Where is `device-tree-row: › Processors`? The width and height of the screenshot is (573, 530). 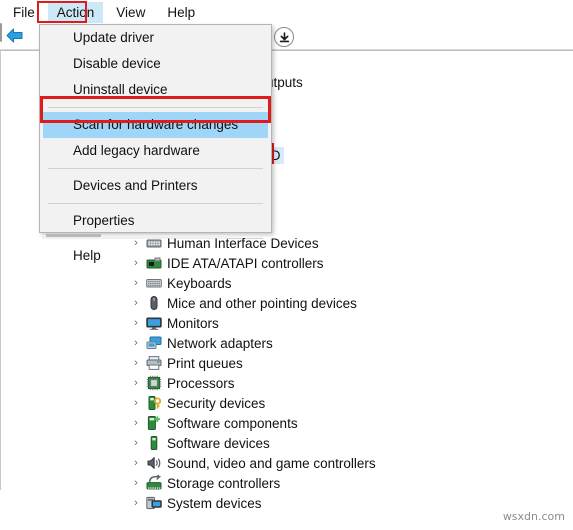 device-tree-row: › Processors is located at coordinates (252, 383).